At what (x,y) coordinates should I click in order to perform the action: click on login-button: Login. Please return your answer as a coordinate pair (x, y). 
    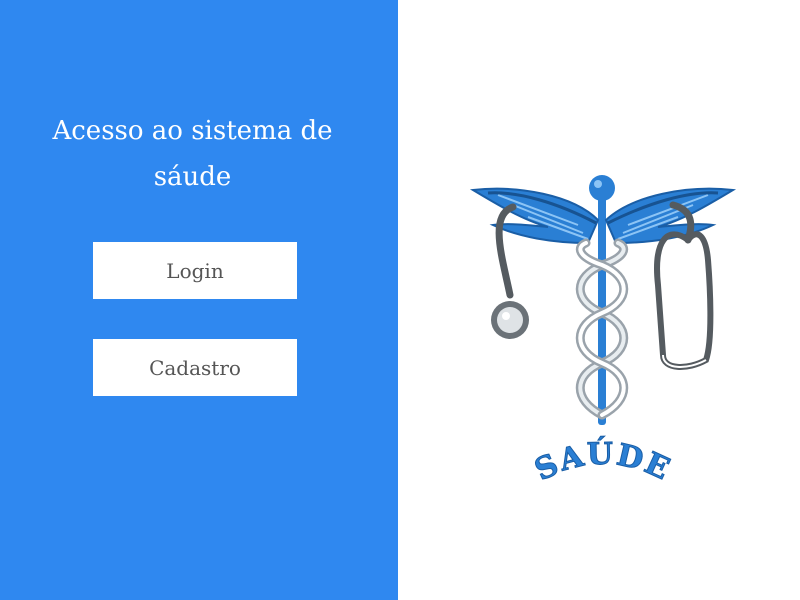
    Looking at the image, I should click on (195, 270).